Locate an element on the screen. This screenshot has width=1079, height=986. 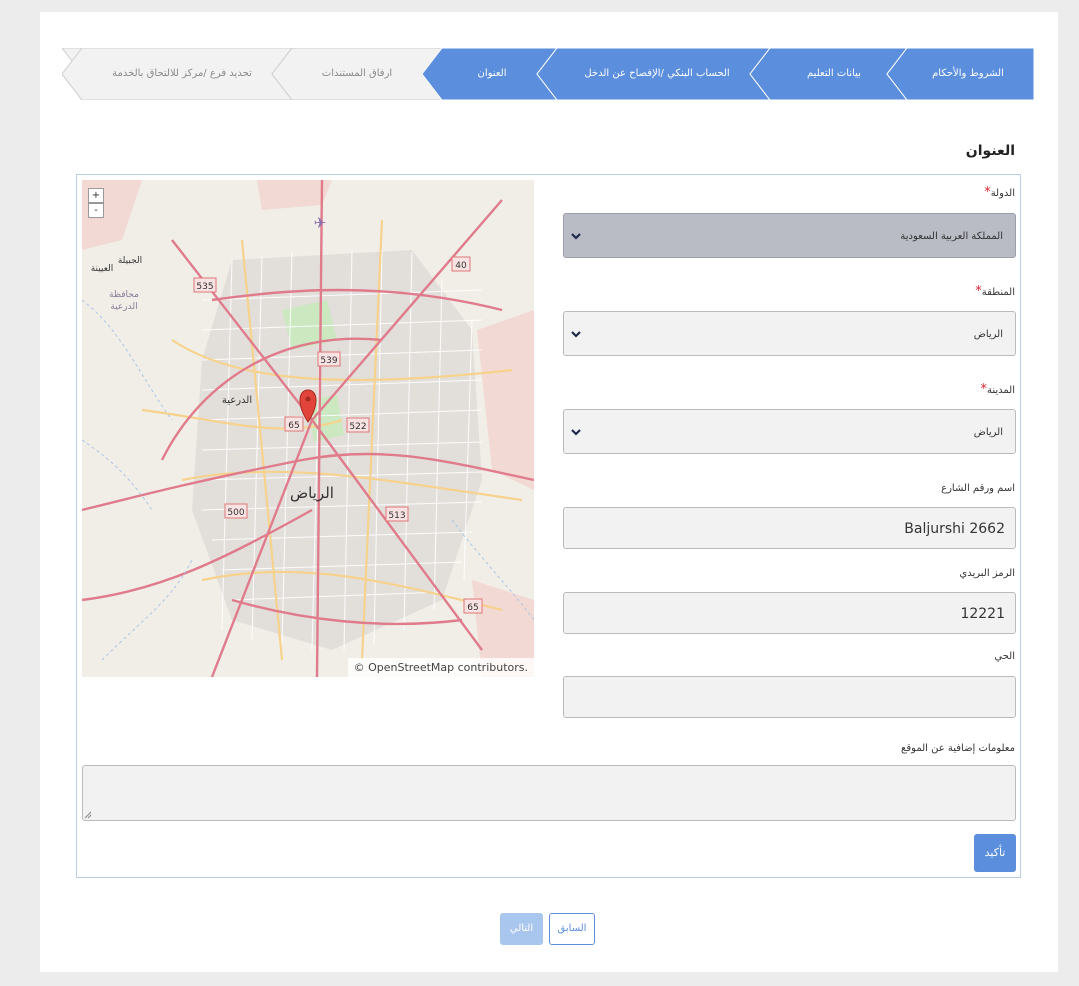
map-zoom-in-button: + is located at coordinates (96, 195).